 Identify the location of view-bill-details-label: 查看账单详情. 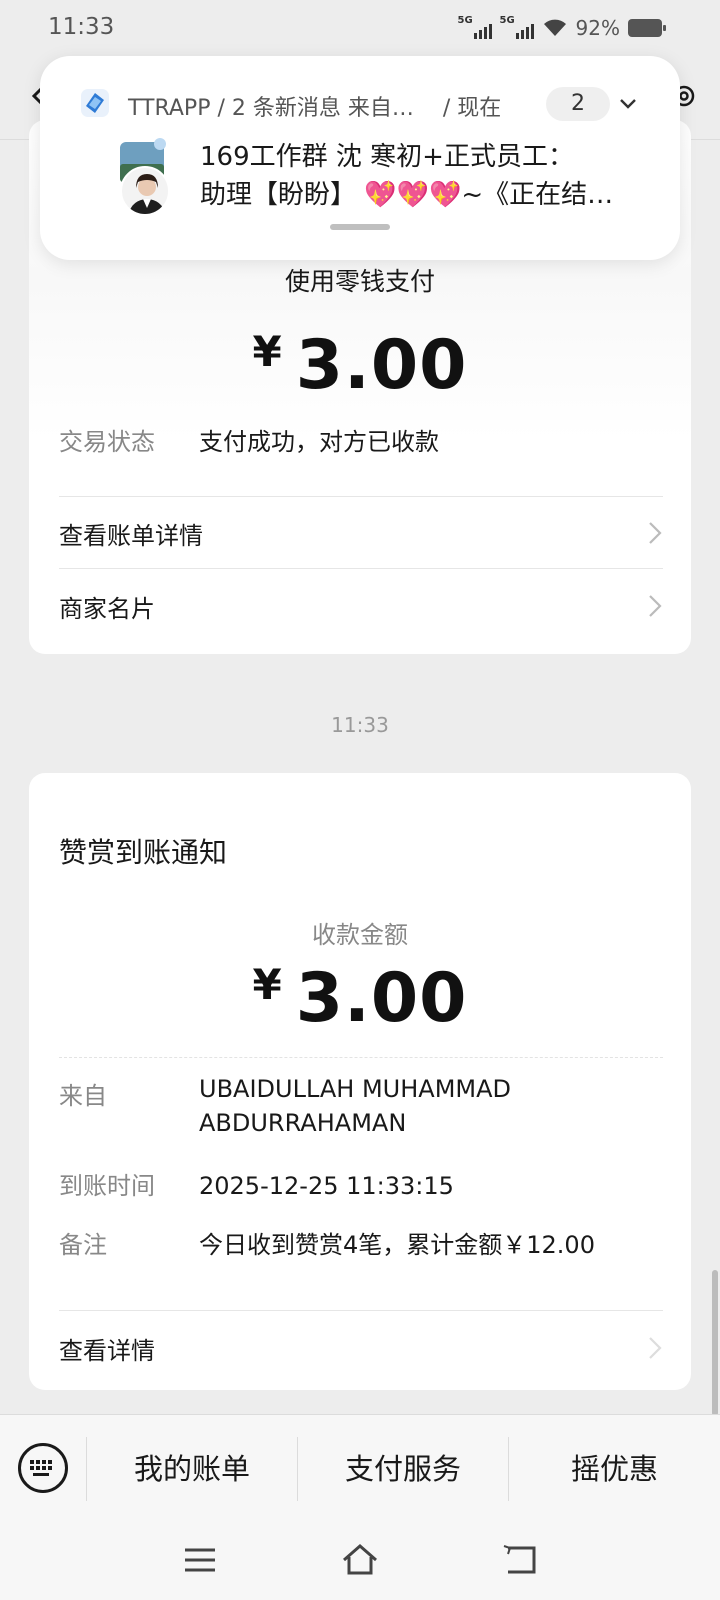
(131, 535).